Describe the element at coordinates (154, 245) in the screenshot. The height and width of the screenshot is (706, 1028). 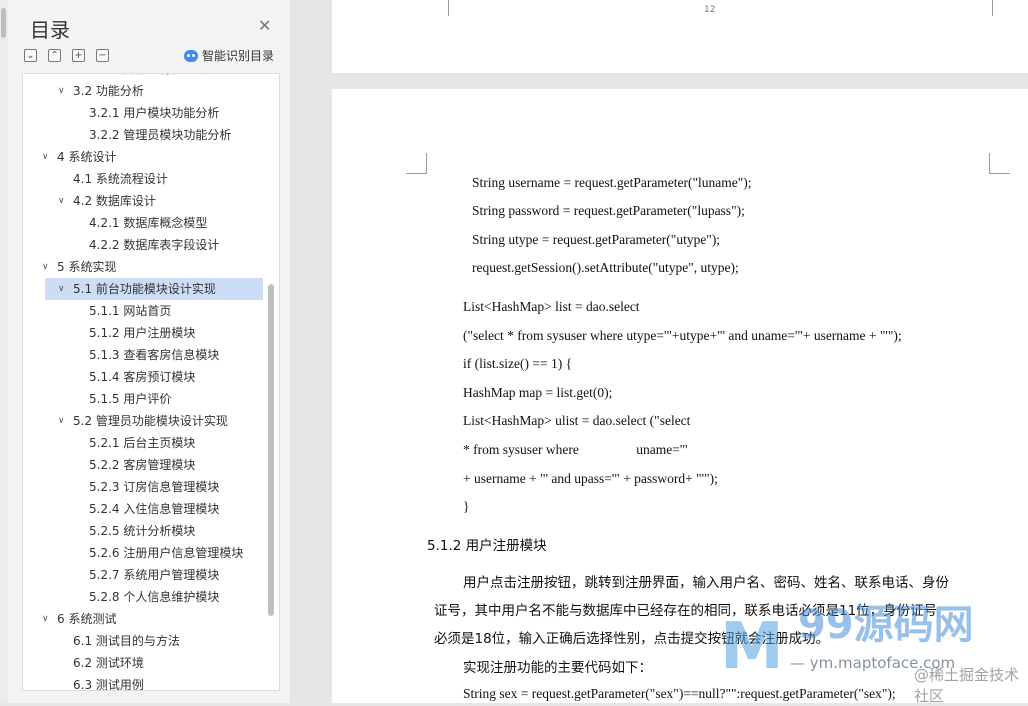
I see `toc-item-label: 4.2.2 数据库表字段设计` at that location.